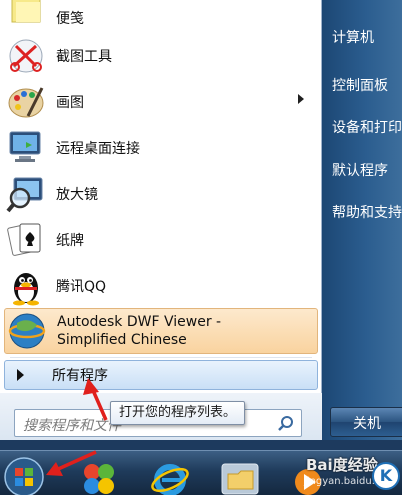 This screenshot has height=495, width=402. What do you see at coordinates (24, 239) in the screenshot?
I see `solitaire-icon` at bounding box center [24, 239].